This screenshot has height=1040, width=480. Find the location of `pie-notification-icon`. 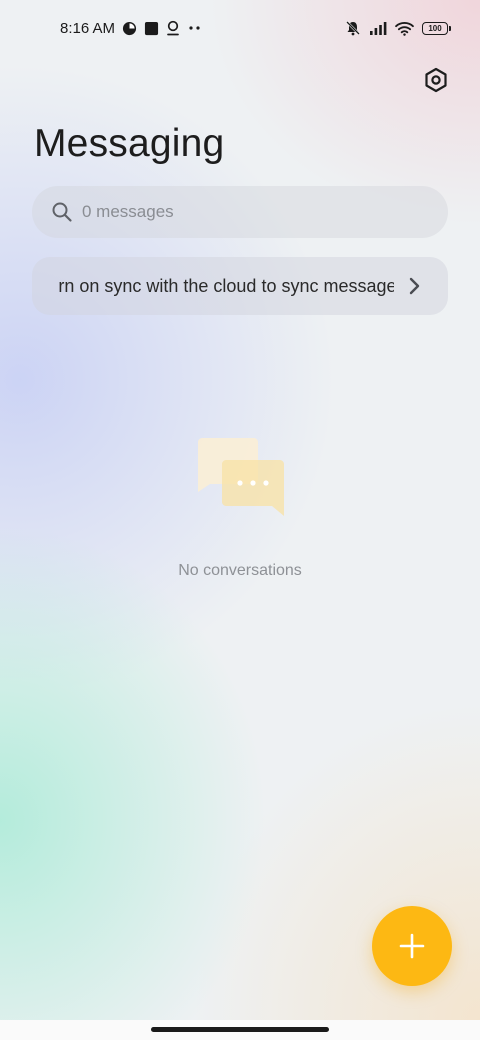

pie-notification-icon is located at coordinates (129, 28).